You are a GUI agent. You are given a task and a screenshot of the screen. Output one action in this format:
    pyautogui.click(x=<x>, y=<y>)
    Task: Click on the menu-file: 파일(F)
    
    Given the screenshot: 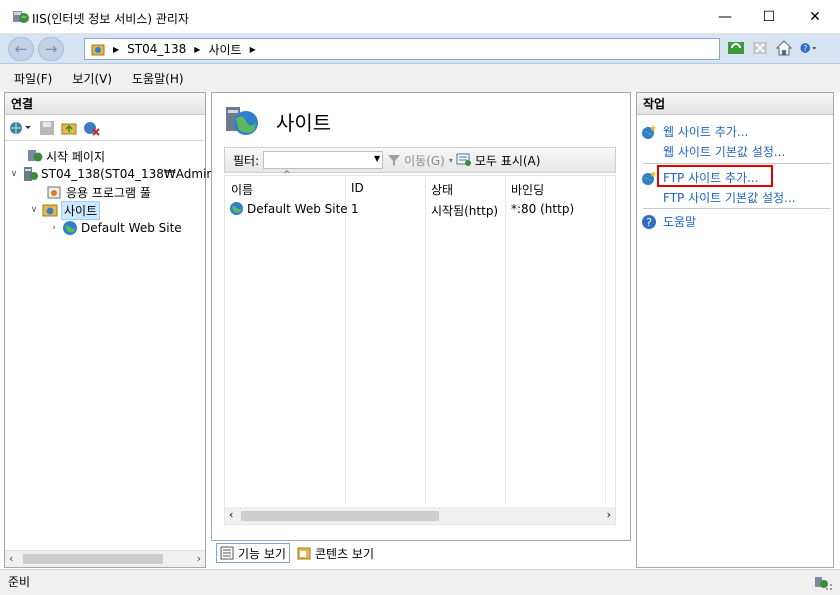 What is the action you would take?
    pyautogui.click(x=33, y=78)
    